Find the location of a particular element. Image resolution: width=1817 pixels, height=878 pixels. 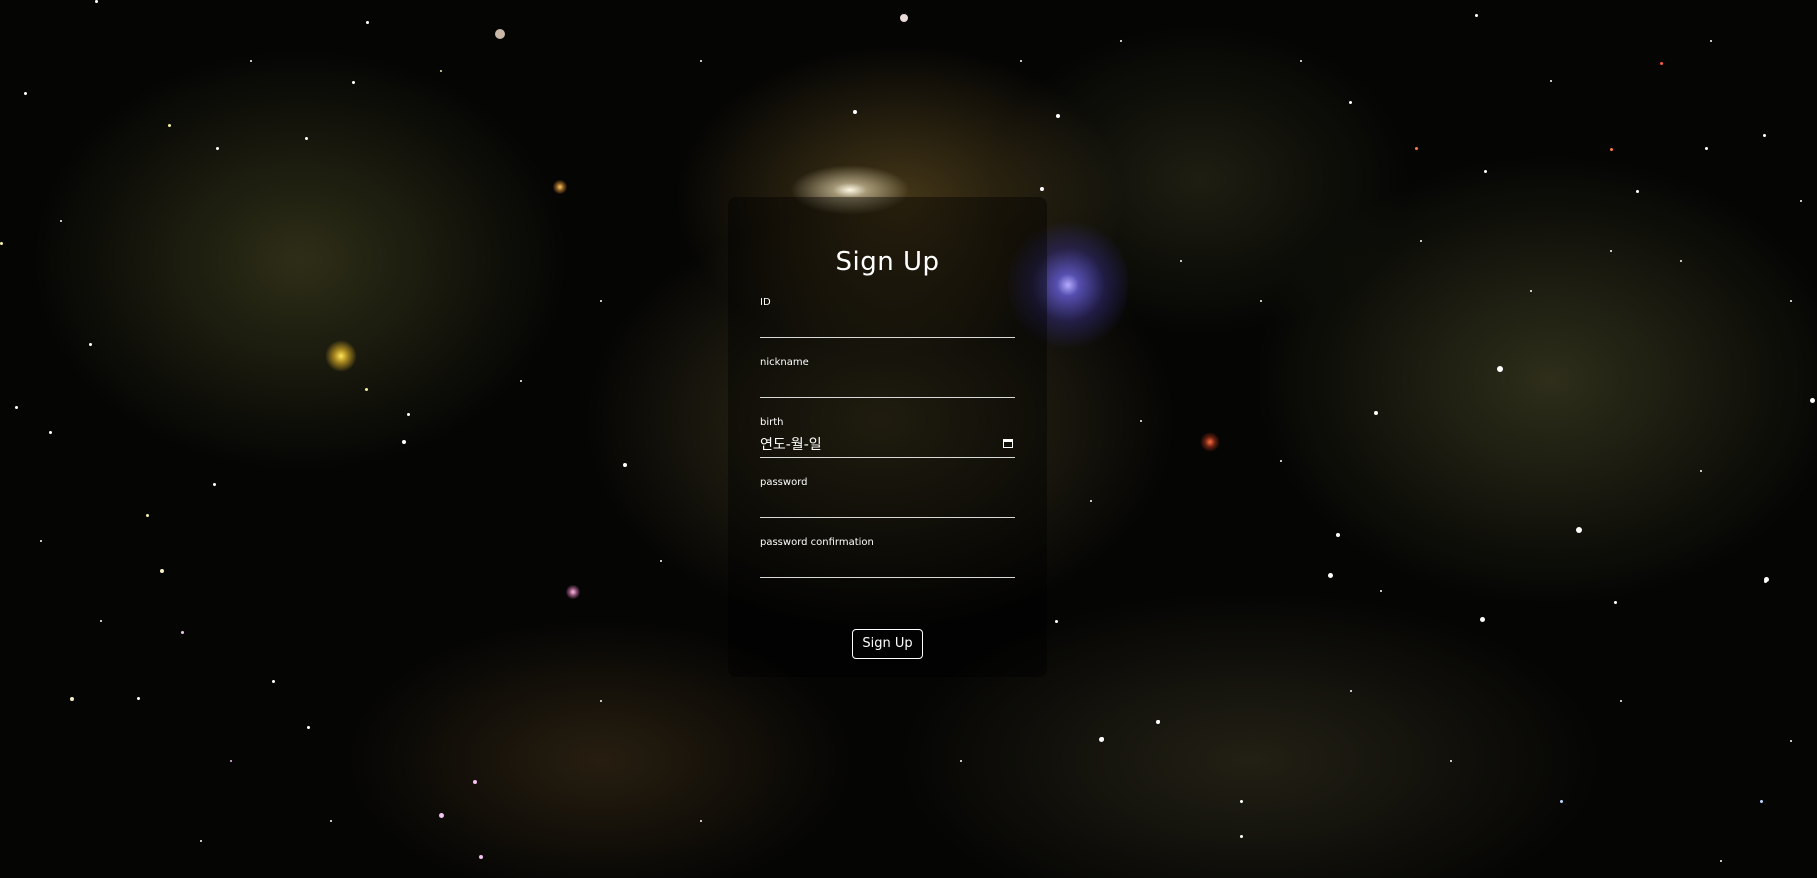

id-label: ID is located at coordinates (765, 302).